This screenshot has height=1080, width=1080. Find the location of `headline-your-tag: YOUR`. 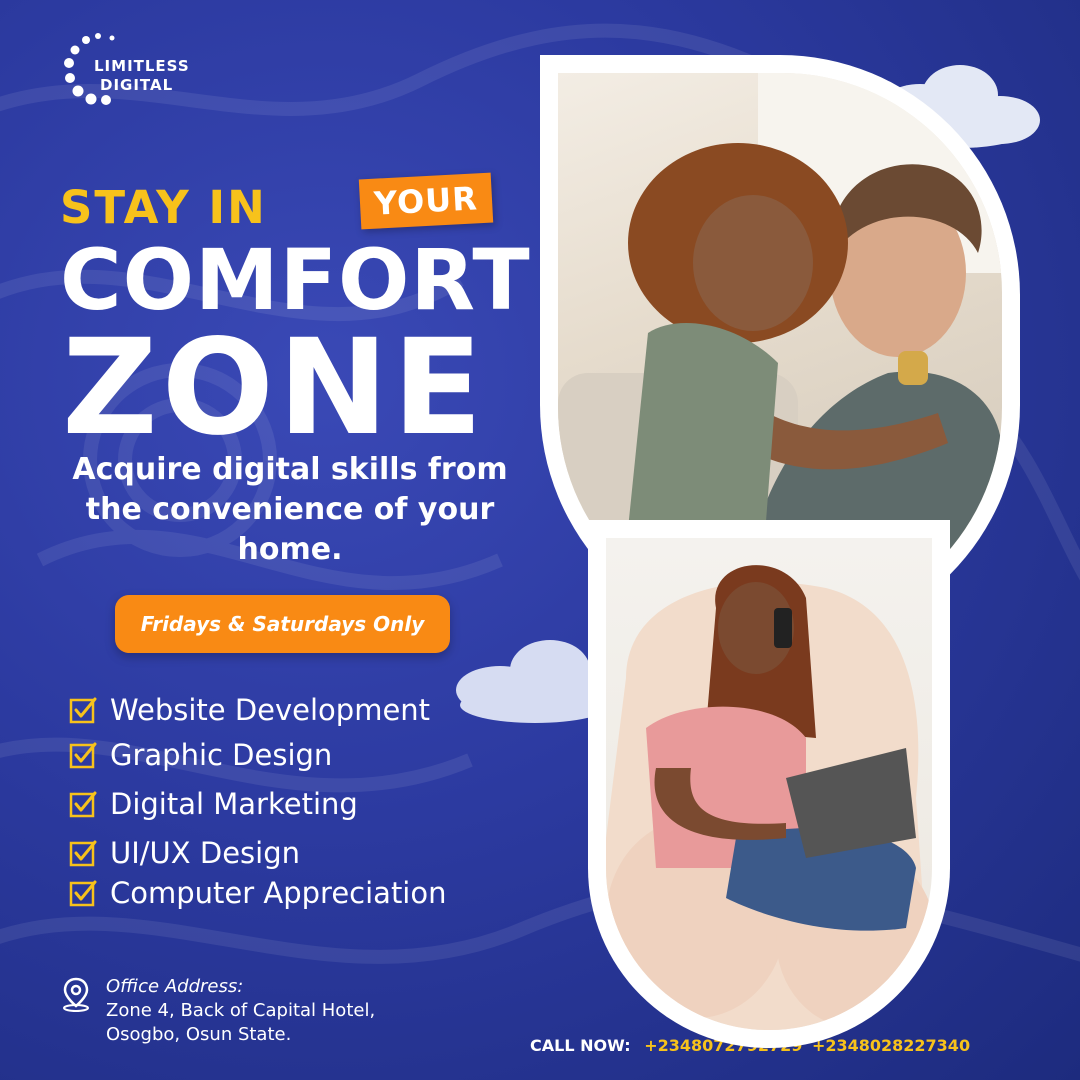

headline-your-tag: YOUR is located at coordinates (426, 201).